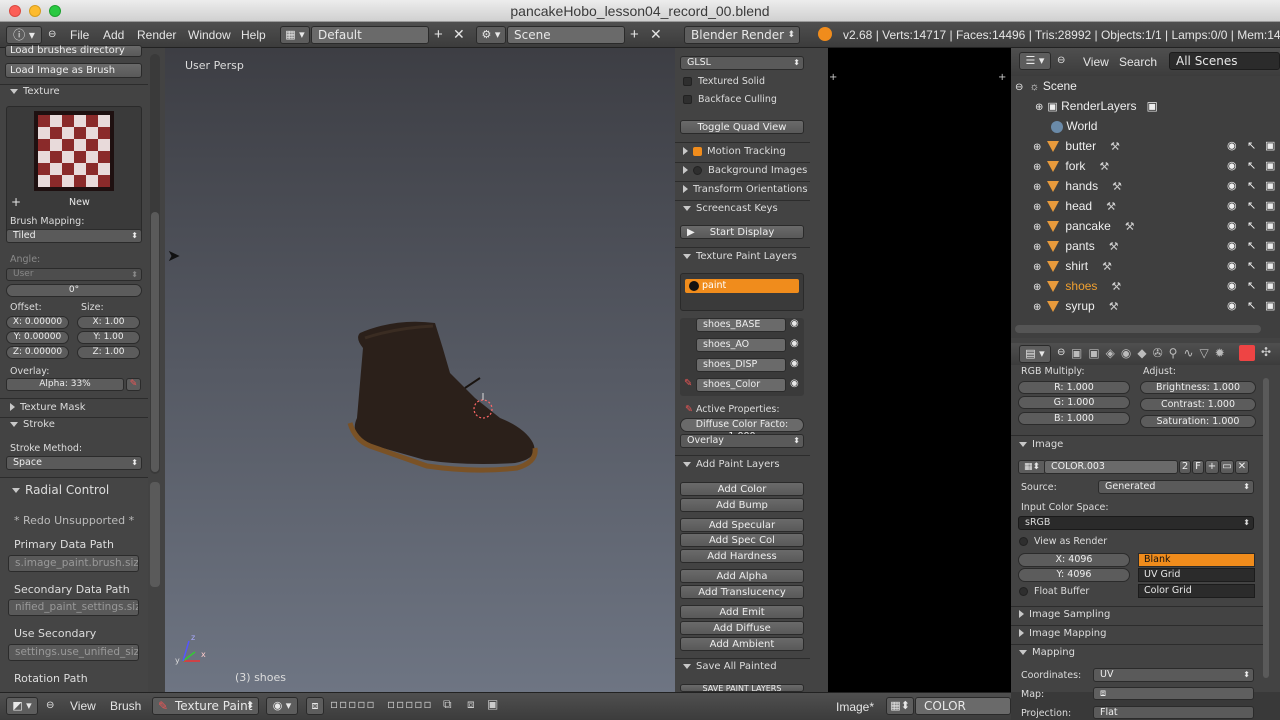 This screenshot has height=720, width=1280. I want to click on shading-dropdown: GLSL ⬍, so click(742, 63).